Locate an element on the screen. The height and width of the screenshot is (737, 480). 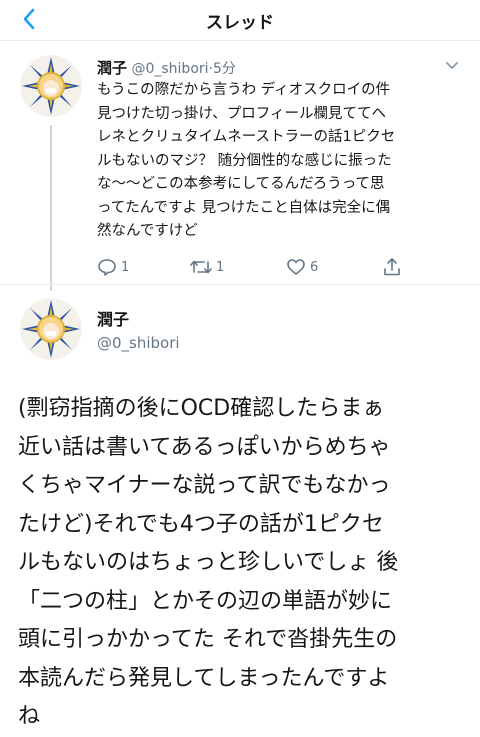
tweet-actions: 1 1 6 is located at coordinates (262, 267).